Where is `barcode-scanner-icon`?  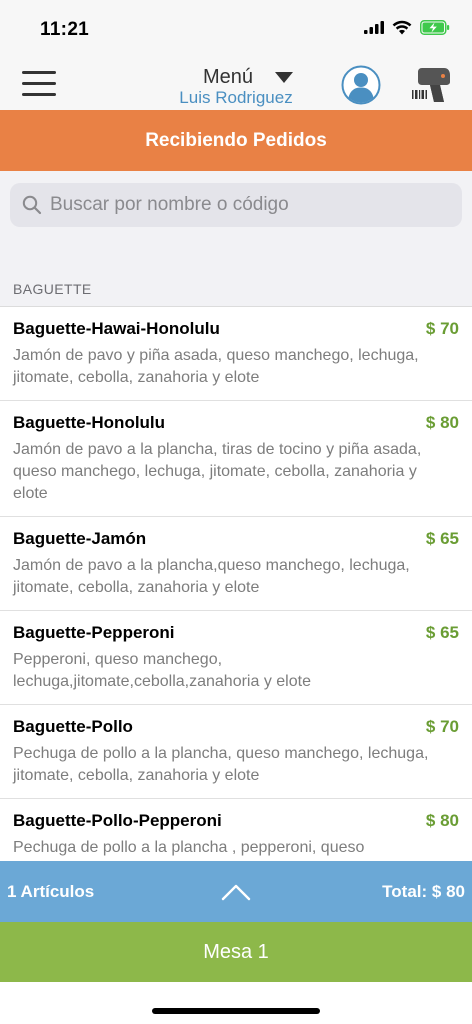 barcode-scanner-icon is located at coordinates (431, 85).